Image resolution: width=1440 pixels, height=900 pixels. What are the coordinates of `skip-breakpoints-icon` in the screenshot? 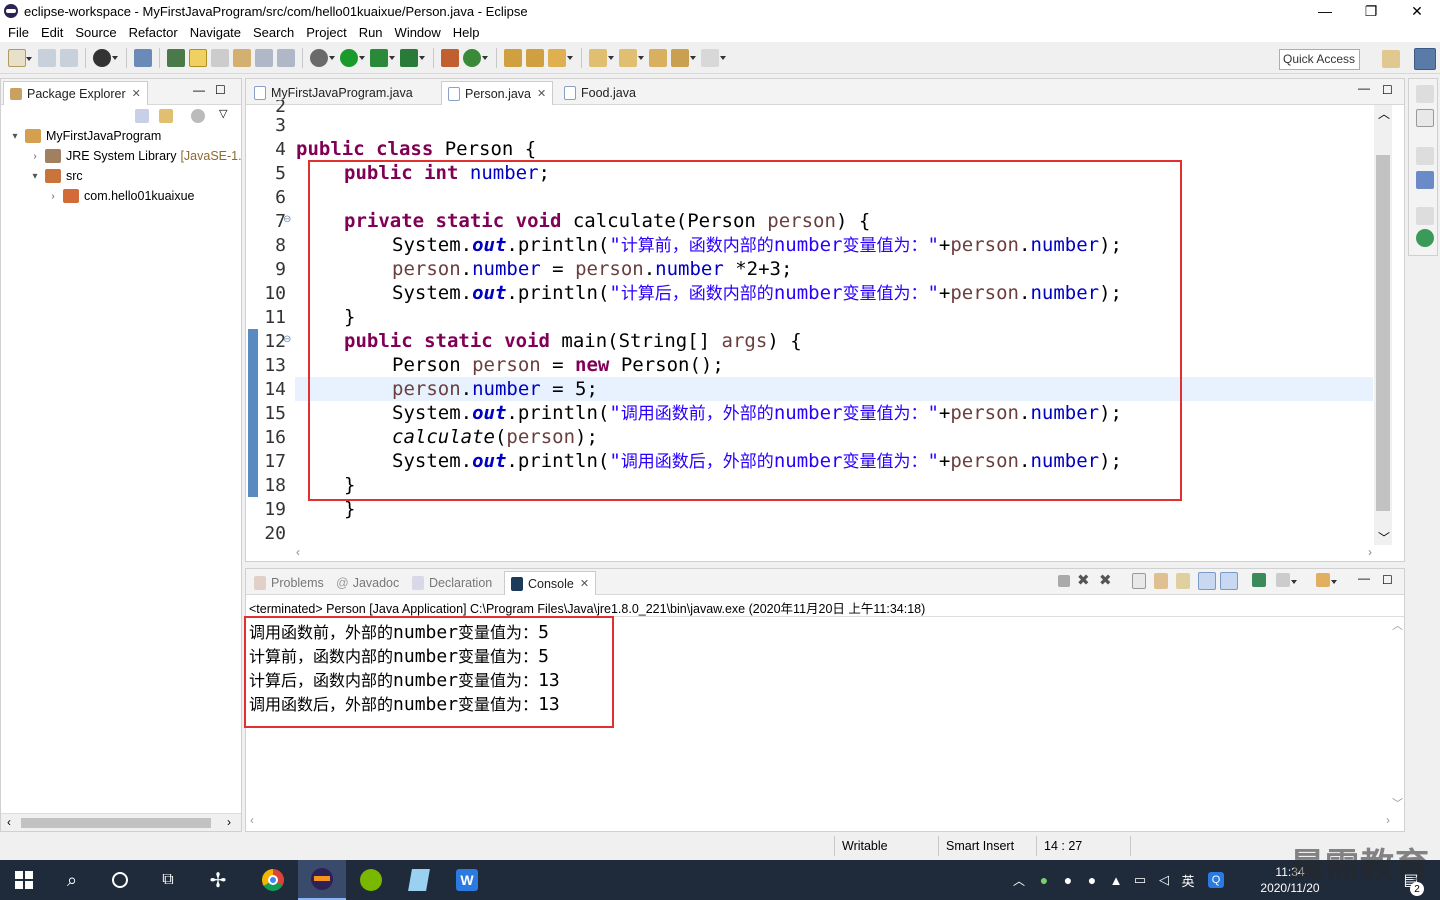 It's located at (143, 57).